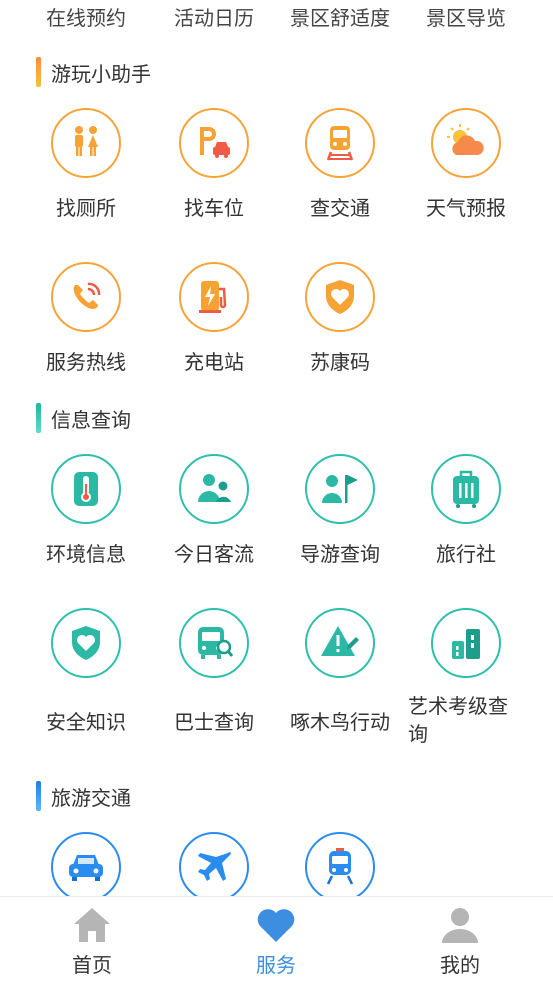  I want to click on item-label: 天气预报, so click(466, 208).